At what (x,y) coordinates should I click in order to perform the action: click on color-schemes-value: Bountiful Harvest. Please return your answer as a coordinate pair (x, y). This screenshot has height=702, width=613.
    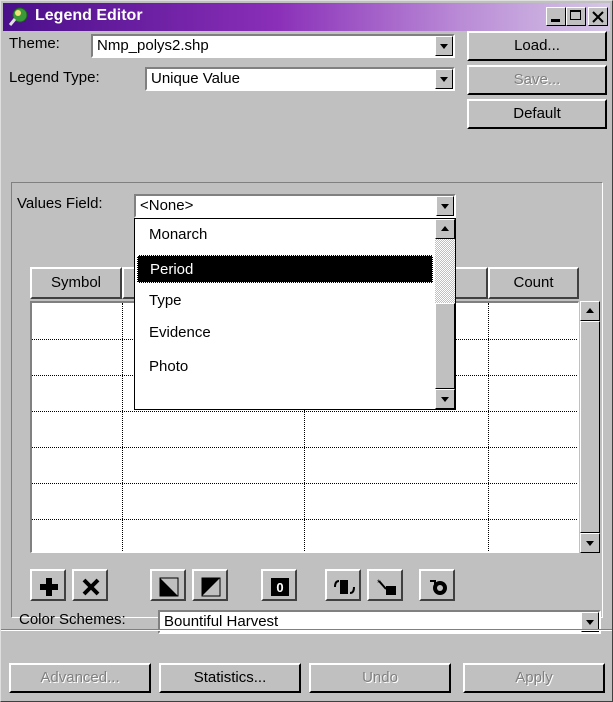
    Looking at the image, I should click on (221, 621).